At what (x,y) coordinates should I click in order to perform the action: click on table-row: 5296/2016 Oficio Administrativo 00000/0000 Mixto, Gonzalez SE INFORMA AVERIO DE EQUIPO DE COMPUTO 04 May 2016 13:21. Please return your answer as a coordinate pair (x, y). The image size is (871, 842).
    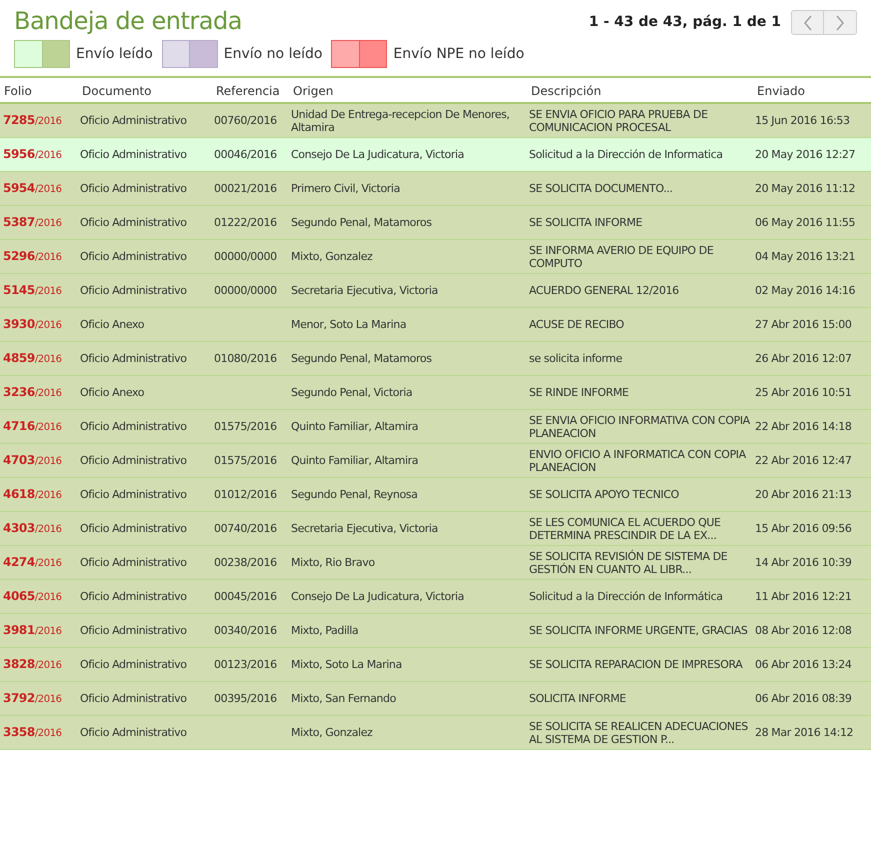
    Looking at the image, I should click on (435, 257).